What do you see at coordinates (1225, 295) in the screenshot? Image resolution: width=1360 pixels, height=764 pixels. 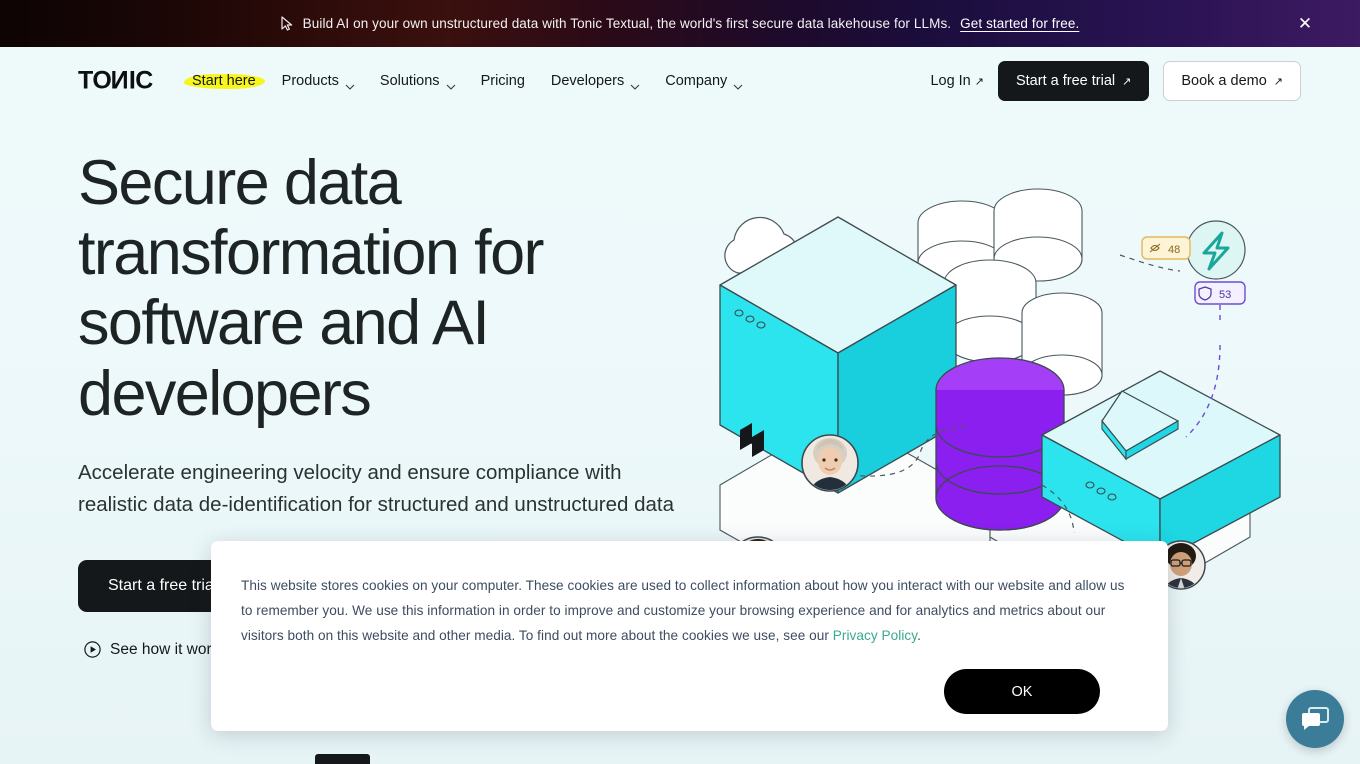 I see `svg-text: 53` at bounding box center [1225, 295].